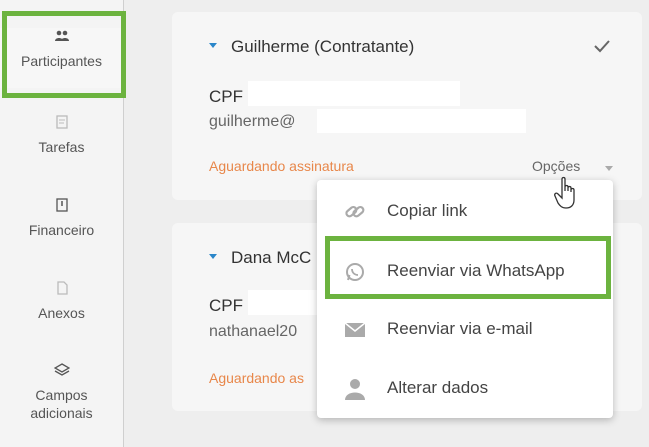 The height and width of the screenshot is (447, 649). What do you see at coordinates (61, 369) in the screenshot?
I see `layers-icon` at bounding box center [61, 369].